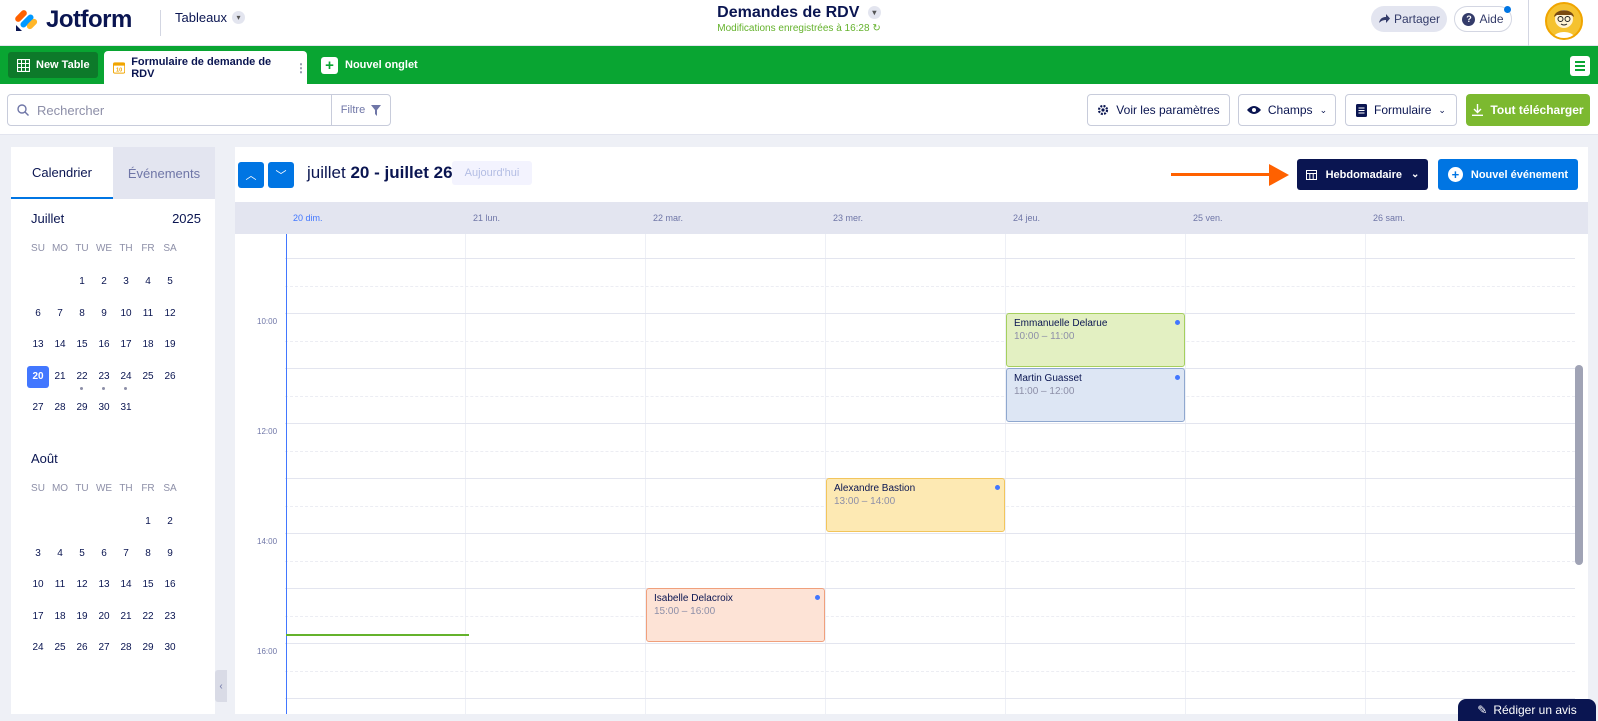 The image size is (1598, 721). What do you see at coordinates (376, 110) in the screenshot?
I see `filter-icon` at bounding box center [376, 110].